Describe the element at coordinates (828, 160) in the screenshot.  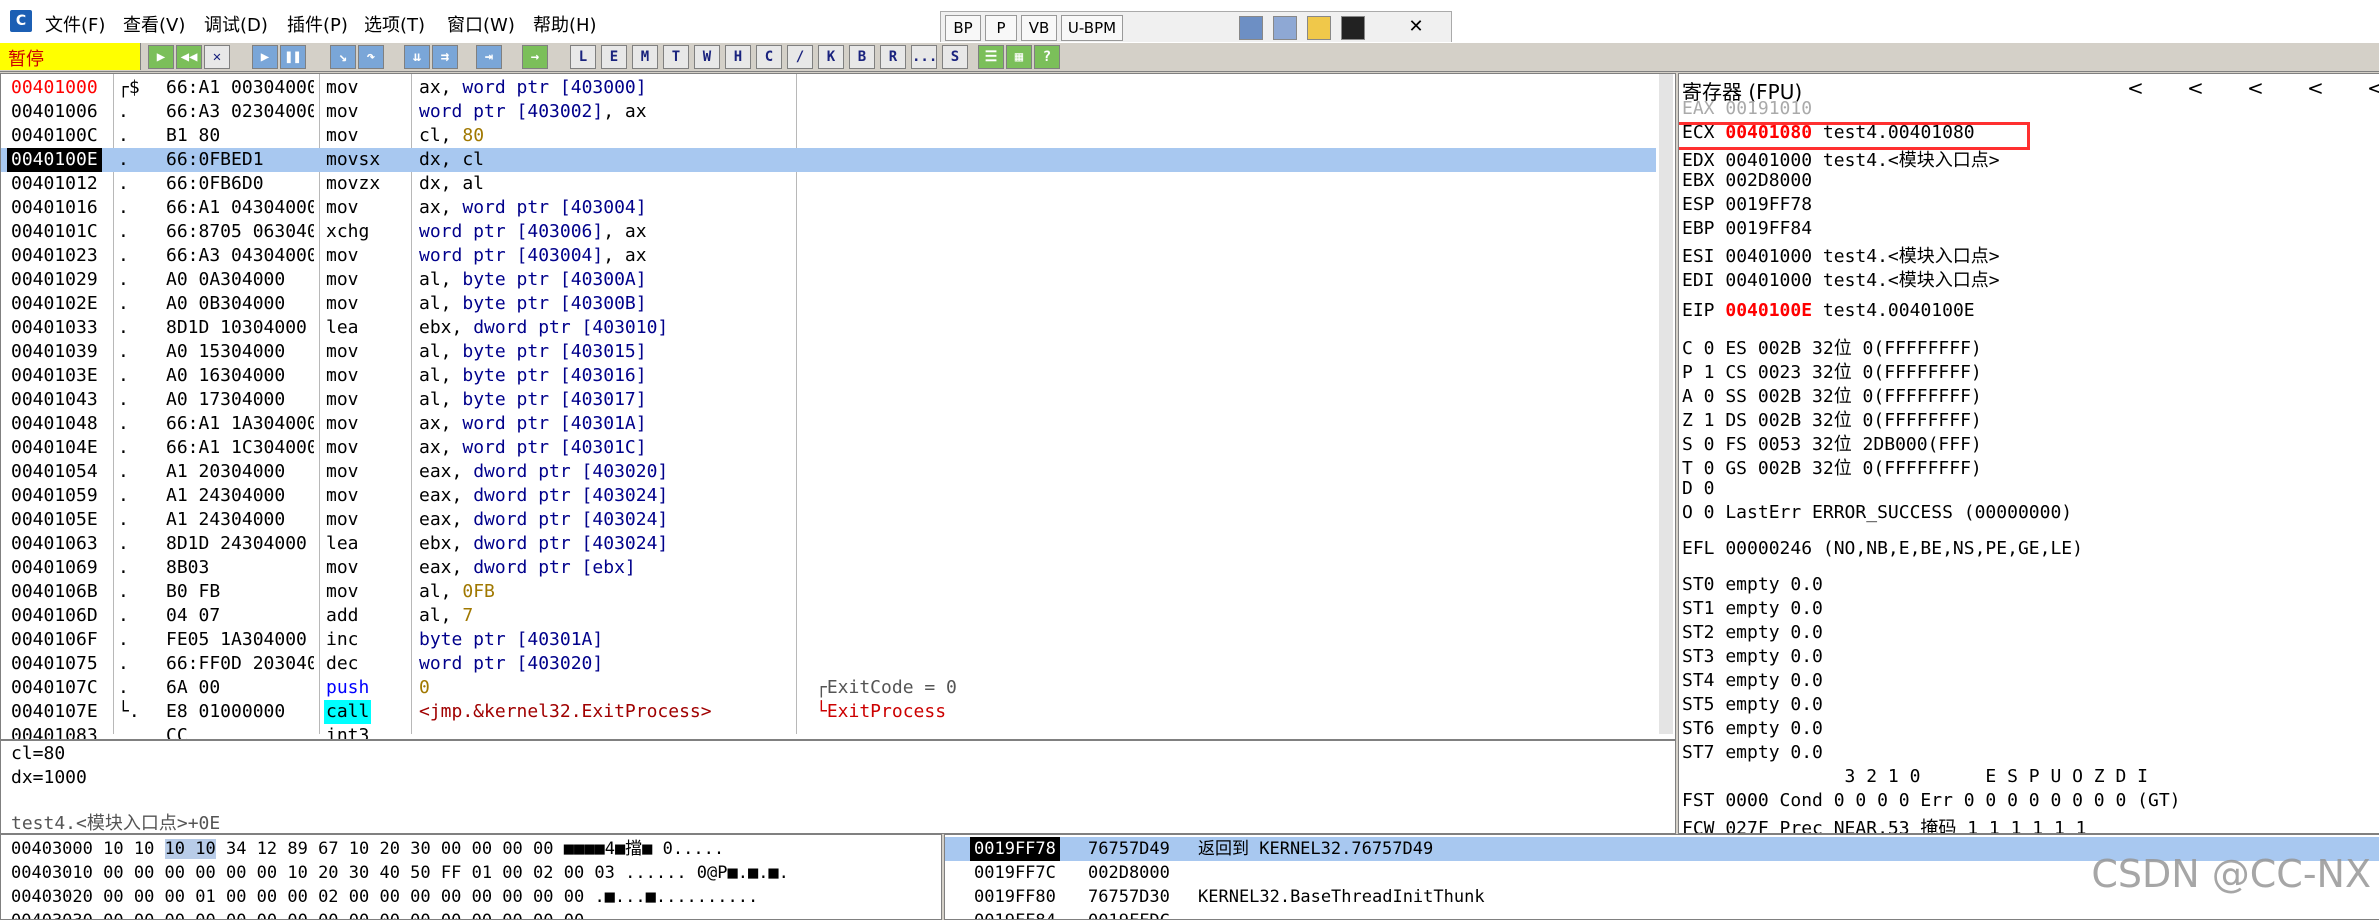
I see `disasm-row: 0040100E. 66:0FBED1 movsx dx, cl` at that location.